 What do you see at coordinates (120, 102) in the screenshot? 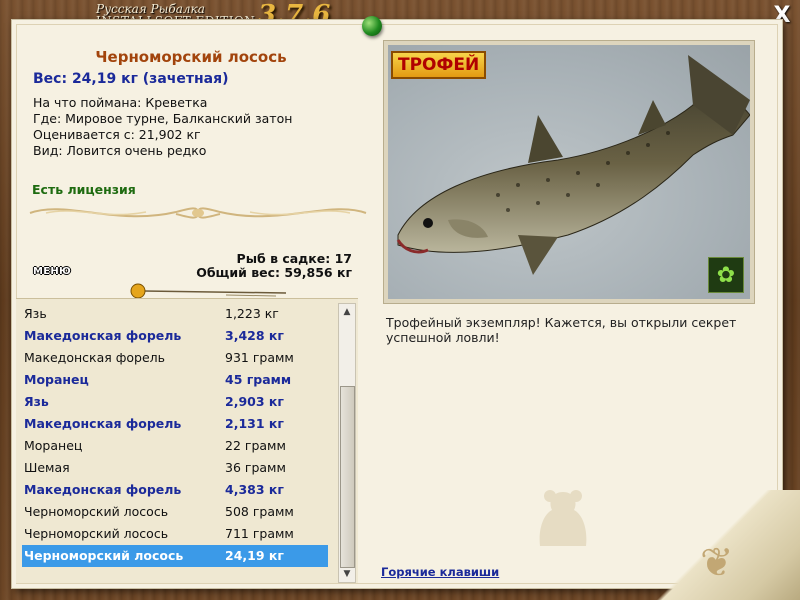
I see `bait-info: На что поймана: Креветка` at bounding box center [120, 102].